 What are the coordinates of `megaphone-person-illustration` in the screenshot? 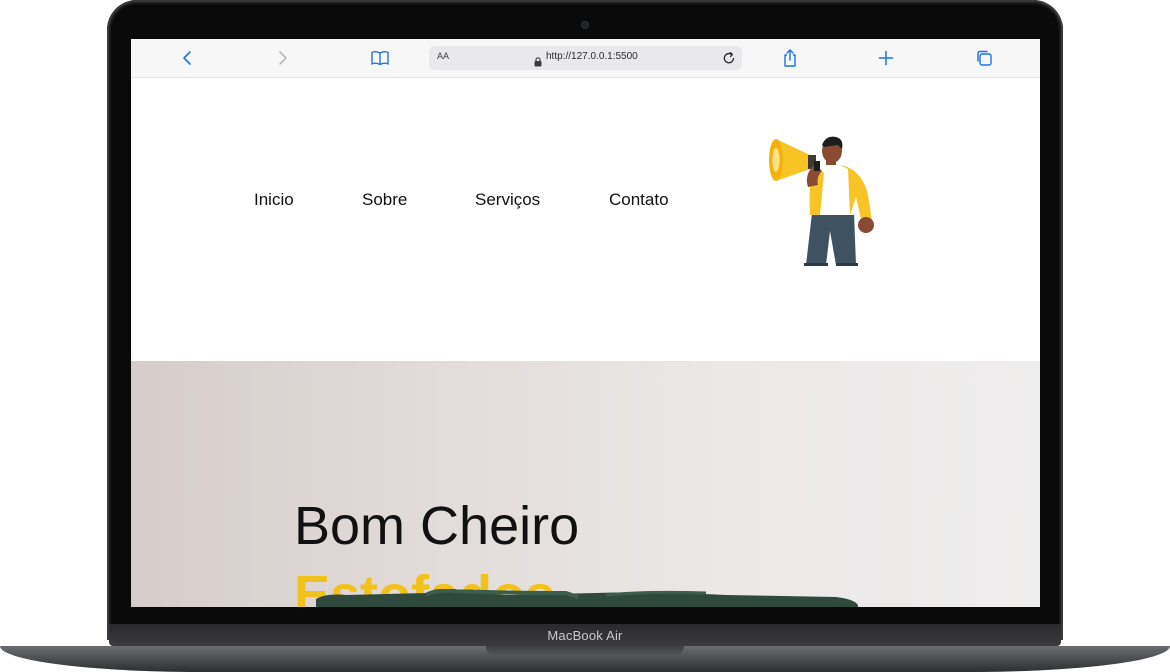 It's located at (822, 201).